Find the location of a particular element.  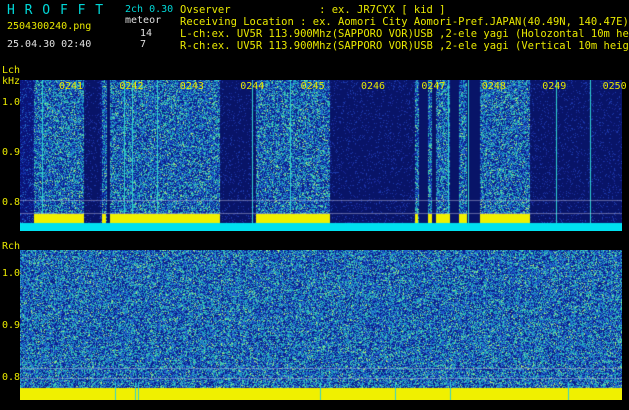

lch-unit: kHz is located at coordinates (11, 81).